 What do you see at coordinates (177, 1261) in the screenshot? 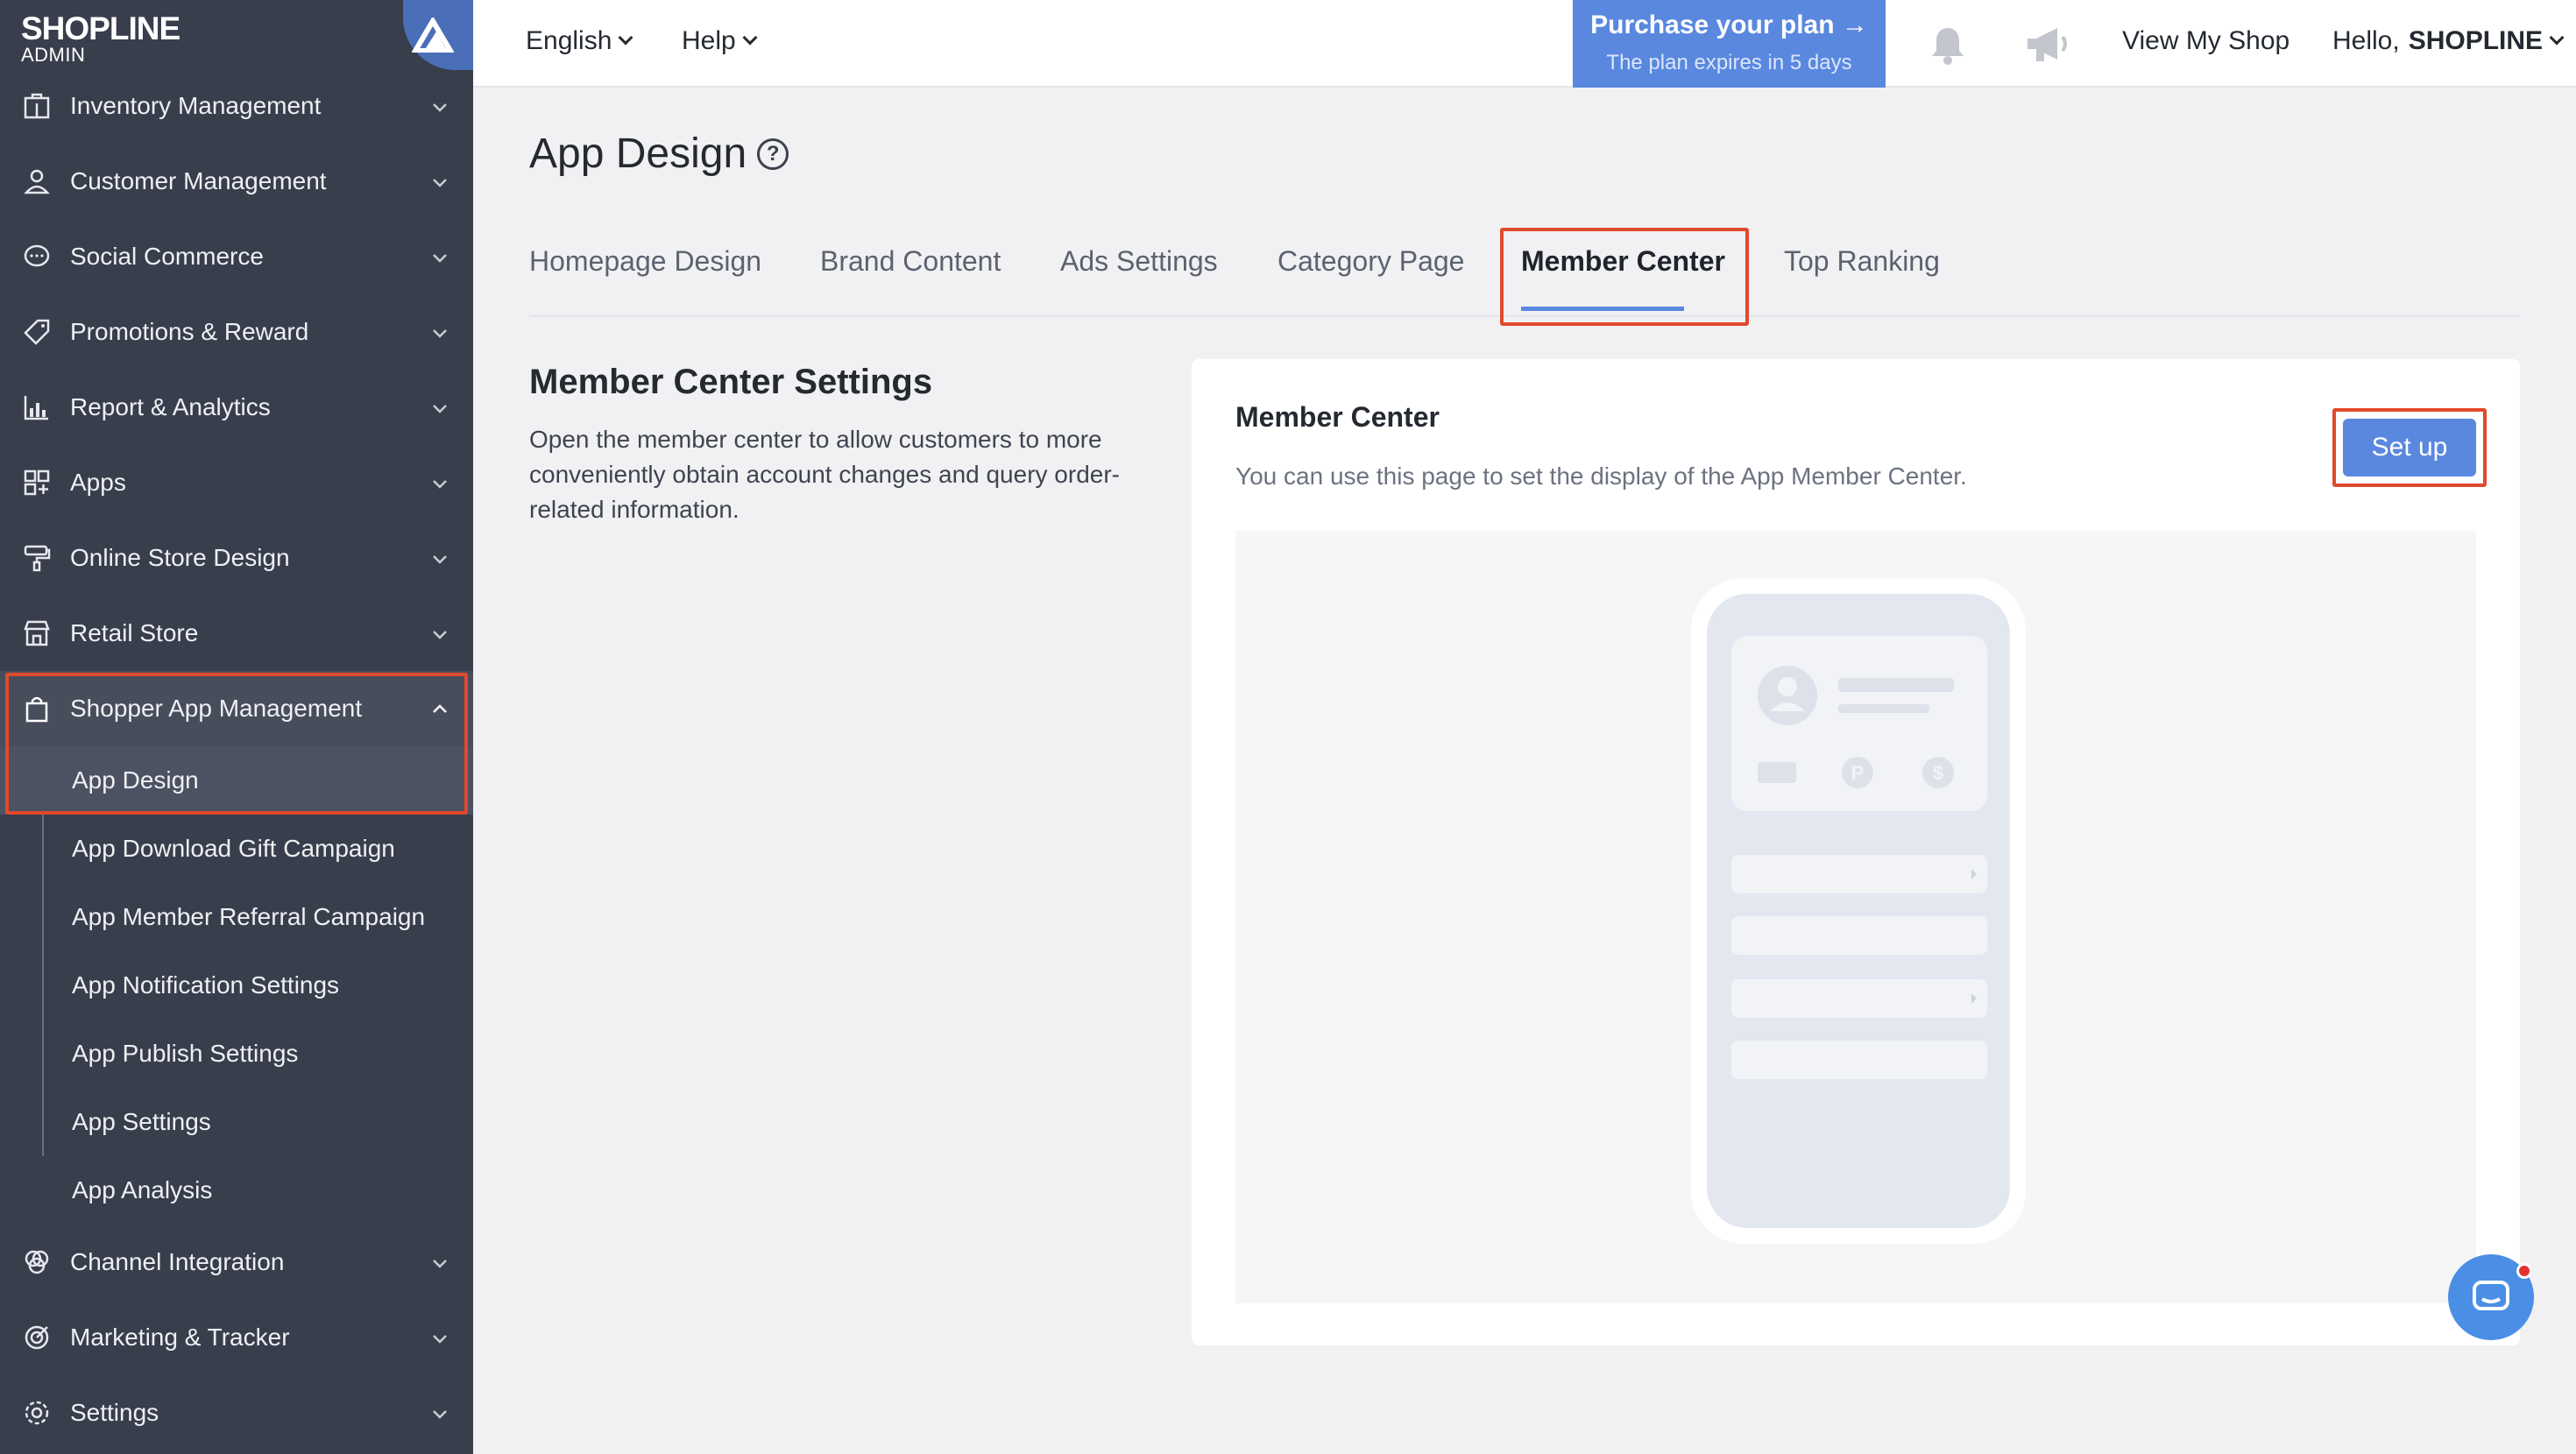
I see `sidebar-item-label: Channel Integration` at bounding box center [177, 1261].